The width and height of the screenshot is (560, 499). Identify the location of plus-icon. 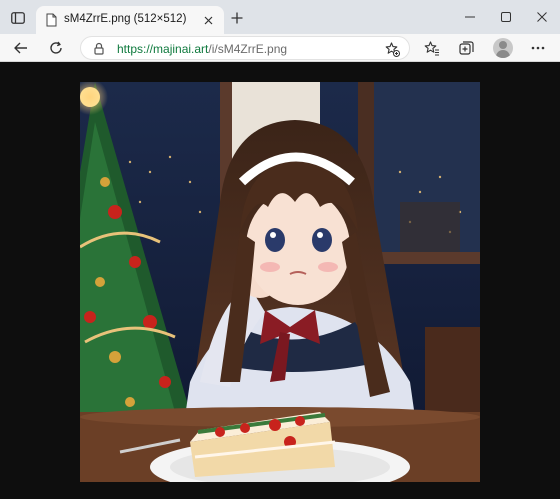
(237, 18).